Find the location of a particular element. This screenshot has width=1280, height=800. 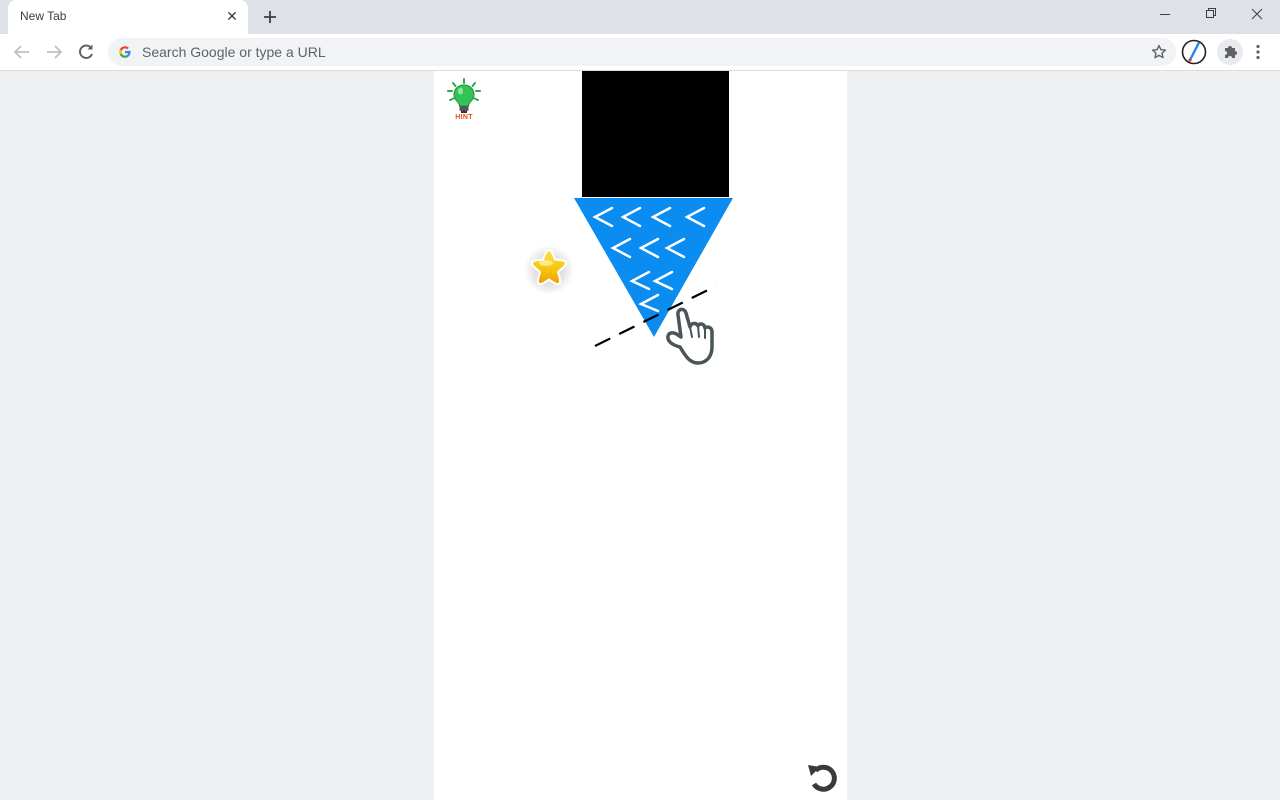

pen-extension-icon is located at coordinates (1194, 52).